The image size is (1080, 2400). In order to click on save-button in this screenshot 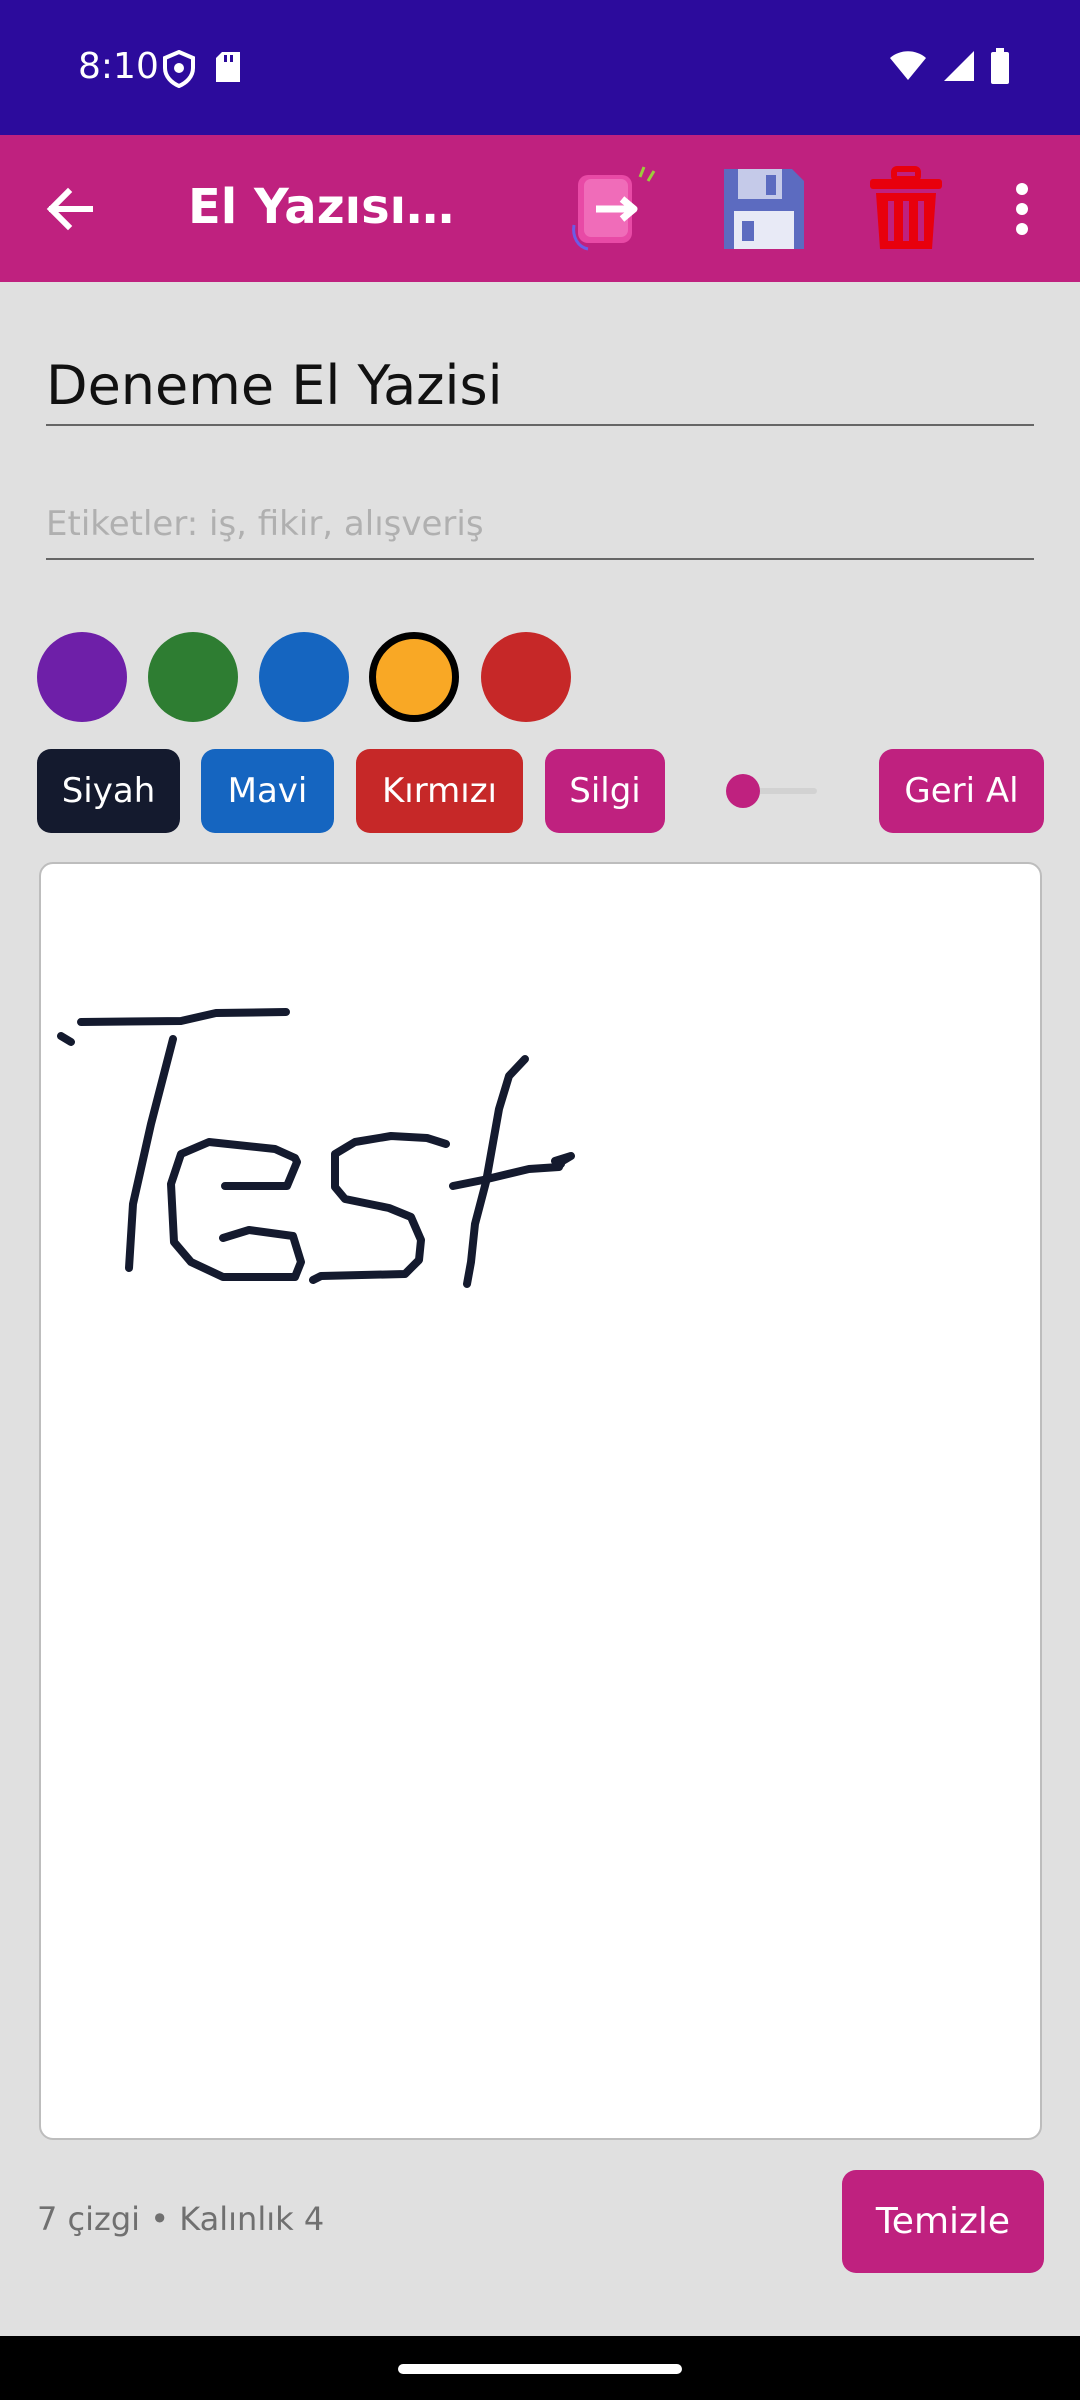, I will do `click(764, 209)`.